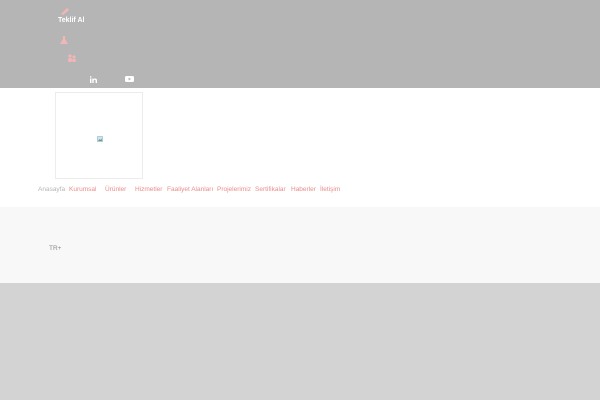 This screenshot has width=600, height=400. I want to click on people-icon, so click(72, 58).